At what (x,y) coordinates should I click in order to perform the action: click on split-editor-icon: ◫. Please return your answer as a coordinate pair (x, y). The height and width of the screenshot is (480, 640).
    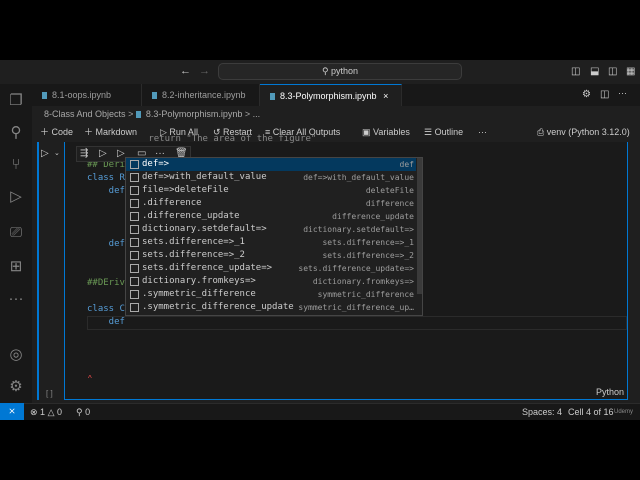
    Looking at the image, I should click on (604, 94).